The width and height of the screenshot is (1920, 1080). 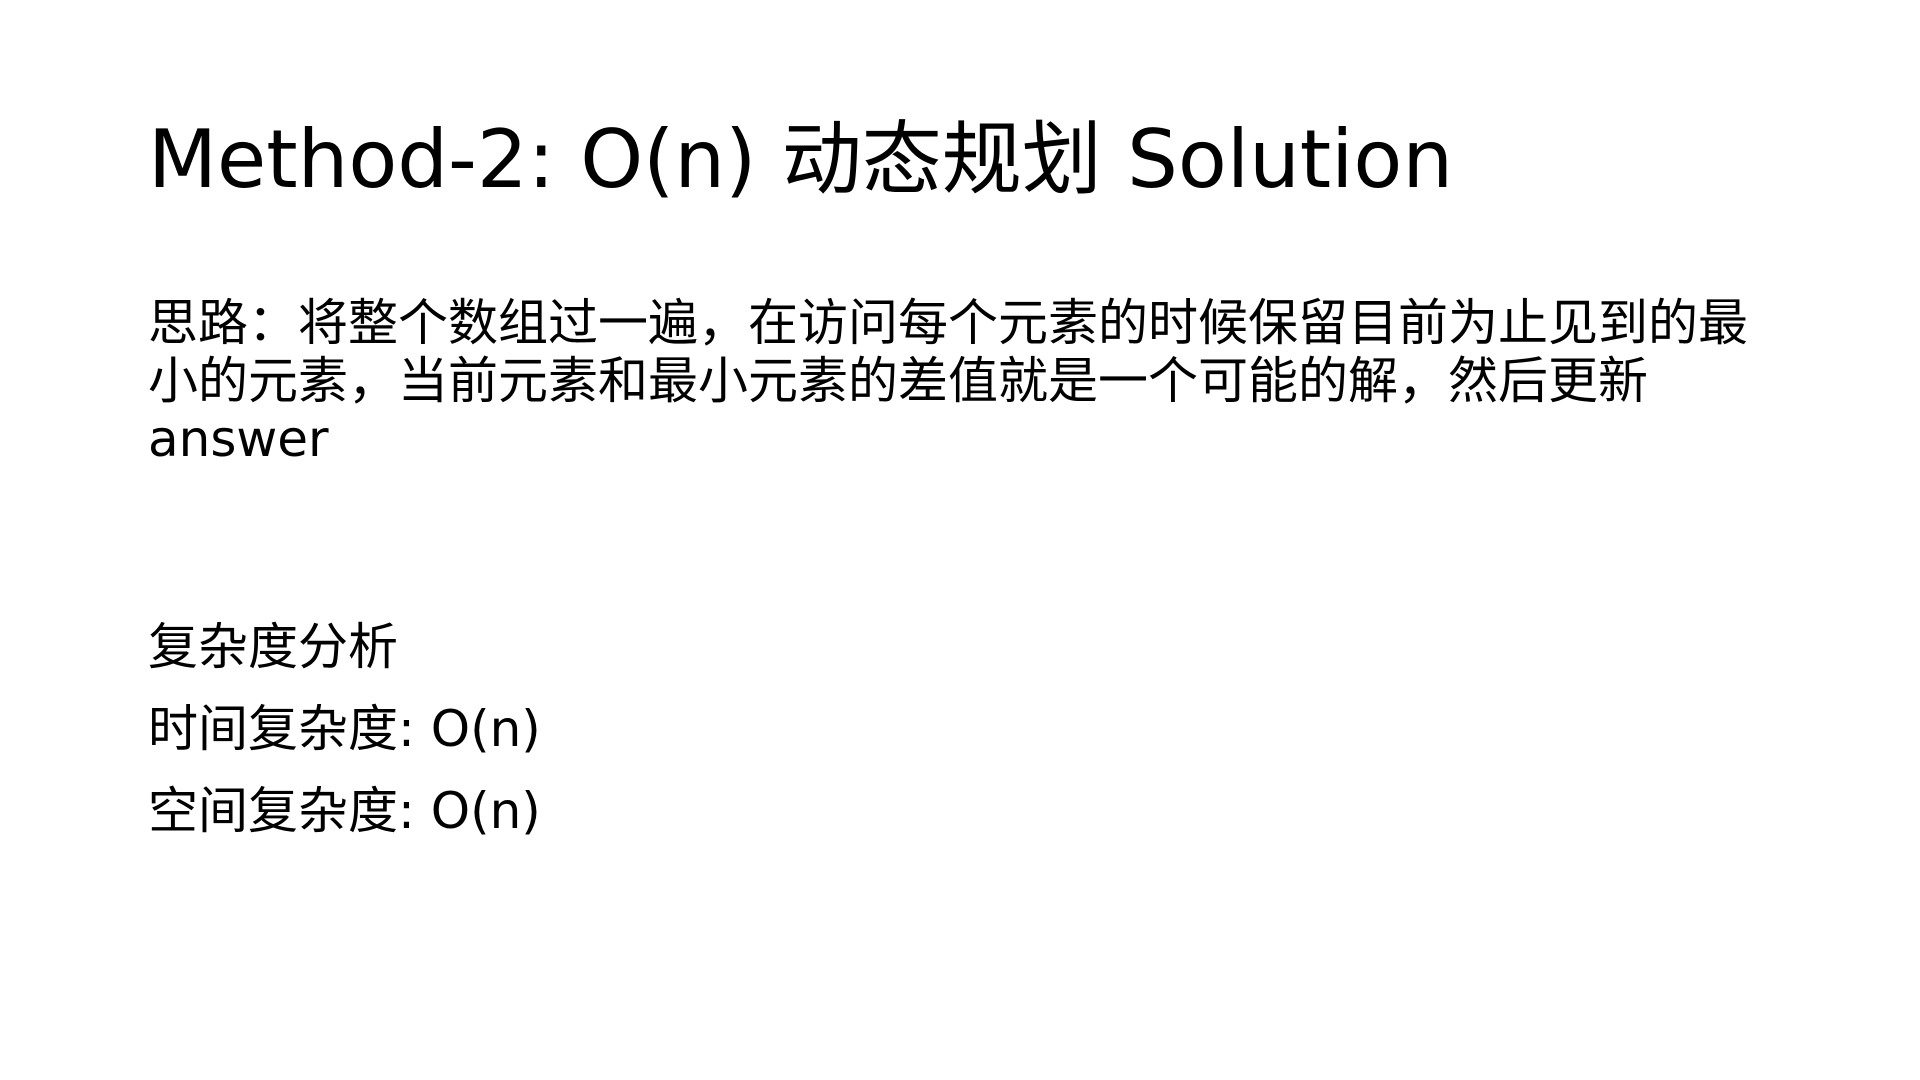 What do you see at coordinates (273, 647) in the screenshot?
I see `complexity-heading: 复杂度分析` at bounding box center [273, 647].